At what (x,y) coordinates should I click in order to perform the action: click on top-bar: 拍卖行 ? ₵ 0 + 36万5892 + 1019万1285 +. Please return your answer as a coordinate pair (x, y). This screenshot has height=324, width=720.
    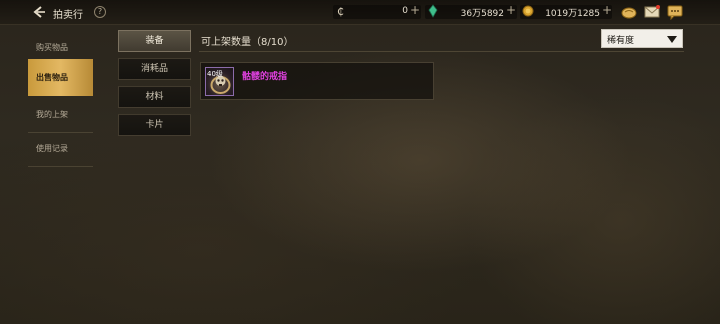
    Looking at the image, I should click on (360, 12).